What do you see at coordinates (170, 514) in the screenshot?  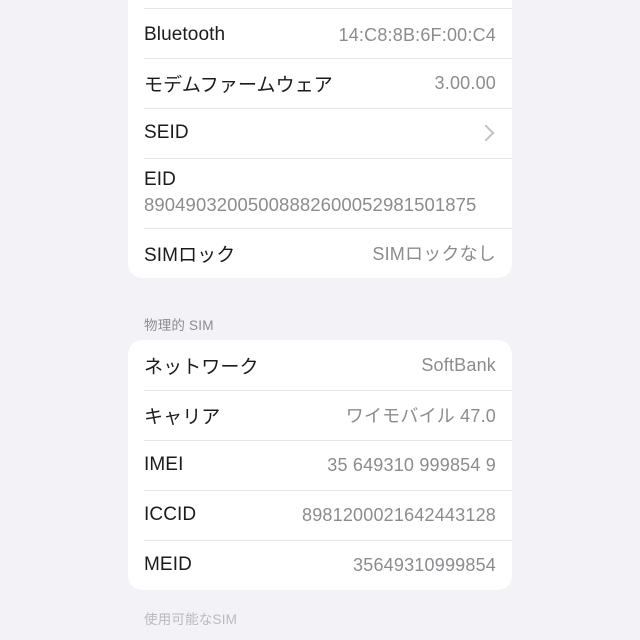 I see `row-label: ICCID` at bounding box center [170, 514].